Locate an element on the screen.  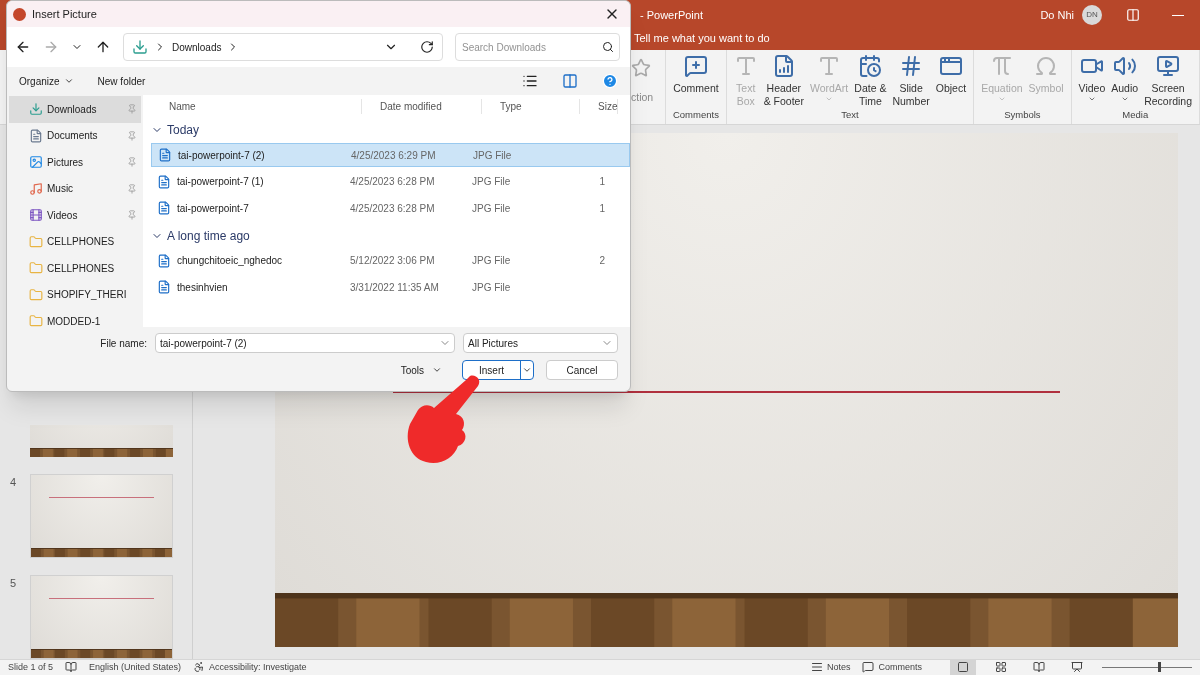
column-header: Name is located at coordinates (256, 106).